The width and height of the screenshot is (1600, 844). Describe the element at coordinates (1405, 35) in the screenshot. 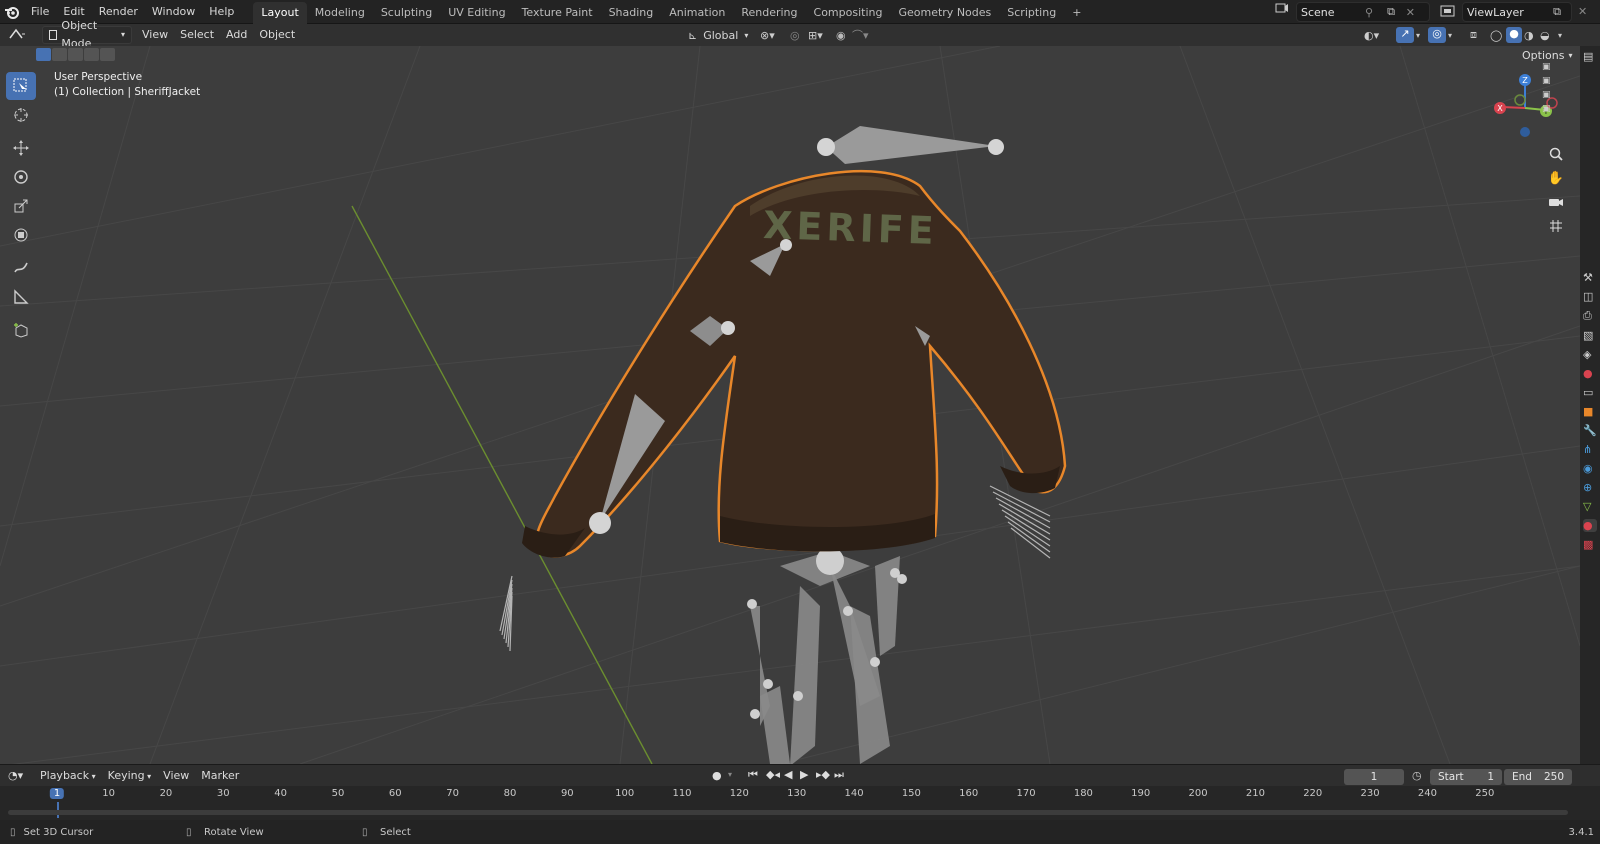

I see `gizmo-toggle-icon: ↗` at that location.